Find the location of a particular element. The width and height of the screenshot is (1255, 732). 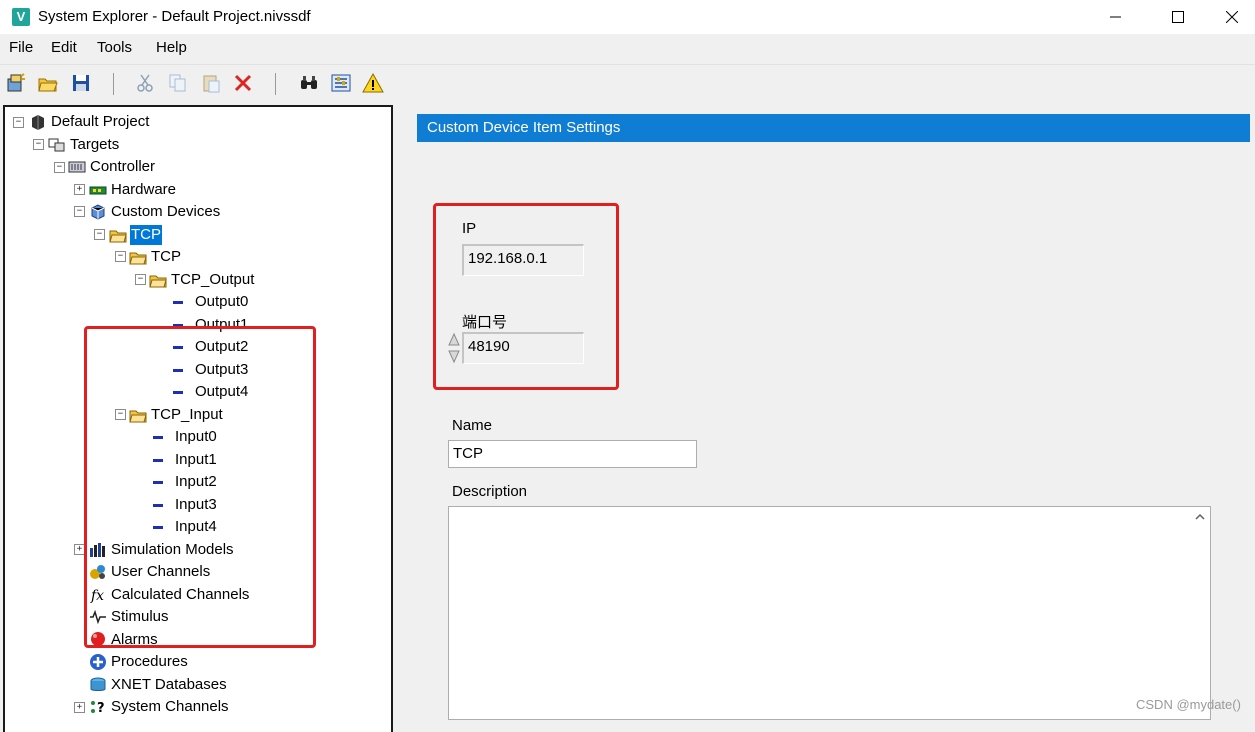

tree-item-targets: Targets is located at coordinates (84, 145).